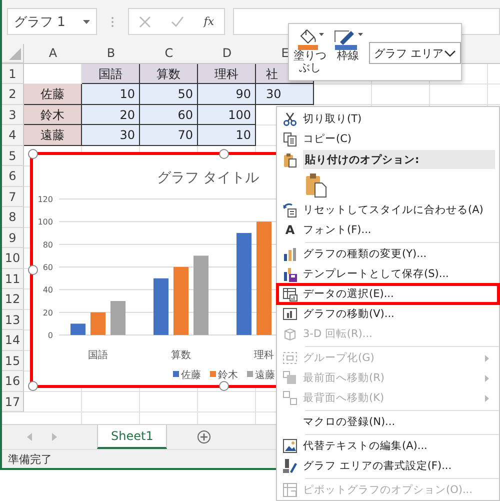  Describe the element at coordinates (13, 74) in the screenshot. I see `row-header: 1` at that location.